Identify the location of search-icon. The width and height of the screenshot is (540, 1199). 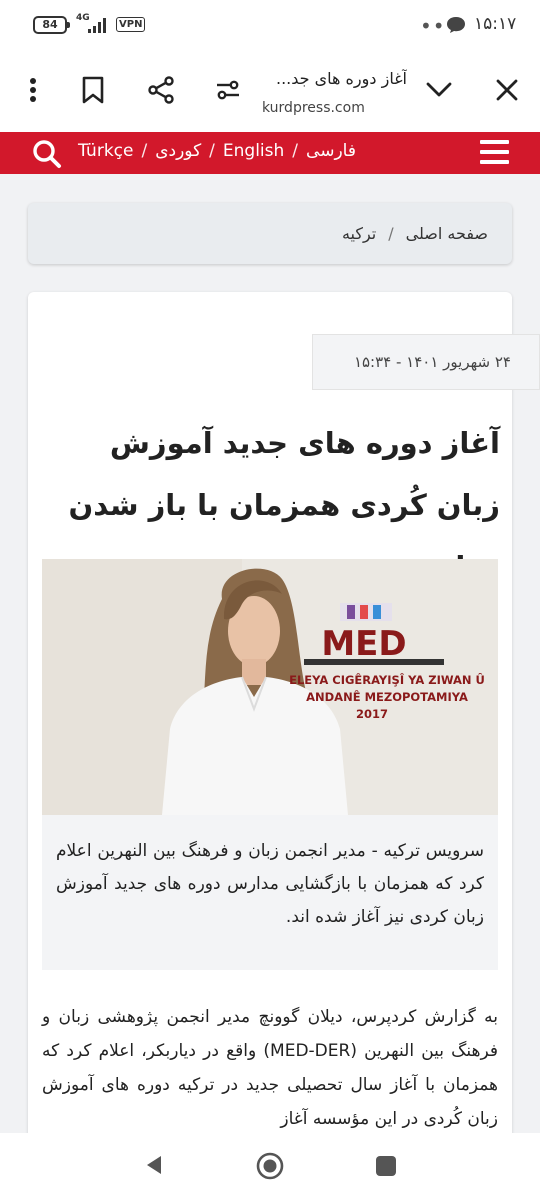
(47, 154).